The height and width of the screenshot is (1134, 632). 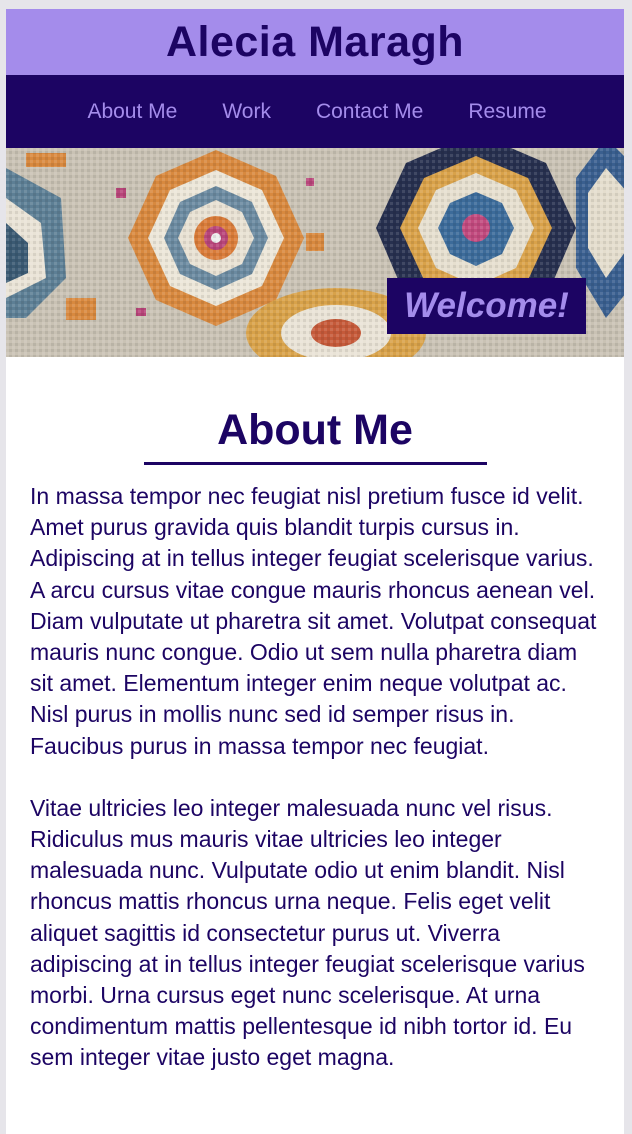 What do you see at coordinates (369, 112) in the screenshot?
I see `nav-link-contact-me: Contact Me` at bounding box center [369, 112].